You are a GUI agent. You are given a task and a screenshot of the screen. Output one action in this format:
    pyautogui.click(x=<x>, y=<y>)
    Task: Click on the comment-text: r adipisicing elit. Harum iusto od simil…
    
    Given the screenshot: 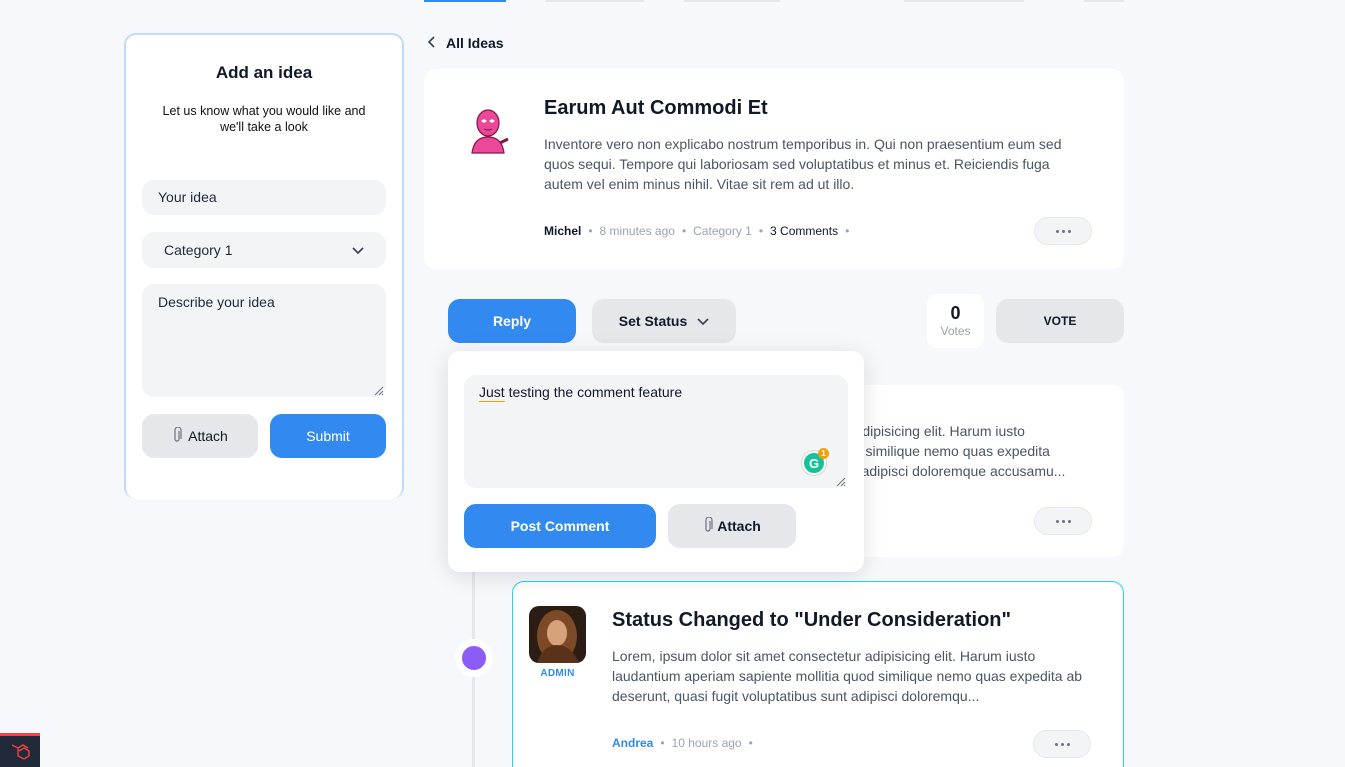 What is the action you would take?
    pyautogui.click(x=971, y=451)
    